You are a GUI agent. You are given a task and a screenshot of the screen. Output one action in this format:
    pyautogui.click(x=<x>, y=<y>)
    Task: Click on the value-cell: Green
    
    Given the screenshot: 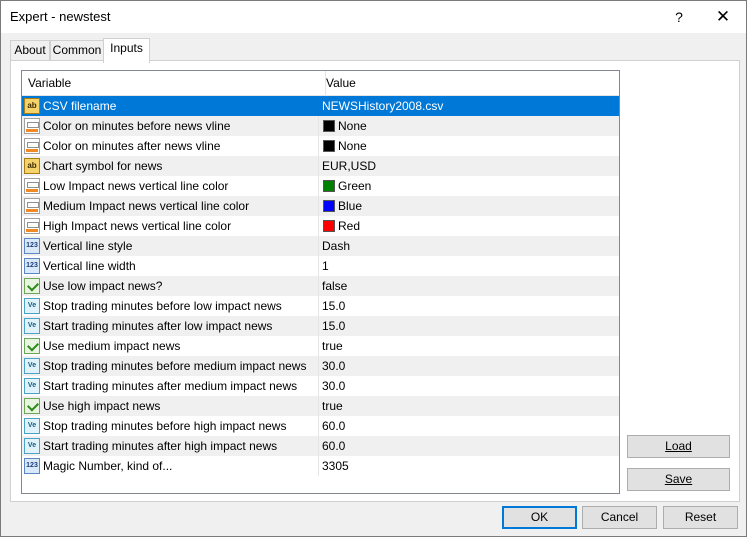 What is the action you would take?
    pyautogui.click(x=354, y=186)
    